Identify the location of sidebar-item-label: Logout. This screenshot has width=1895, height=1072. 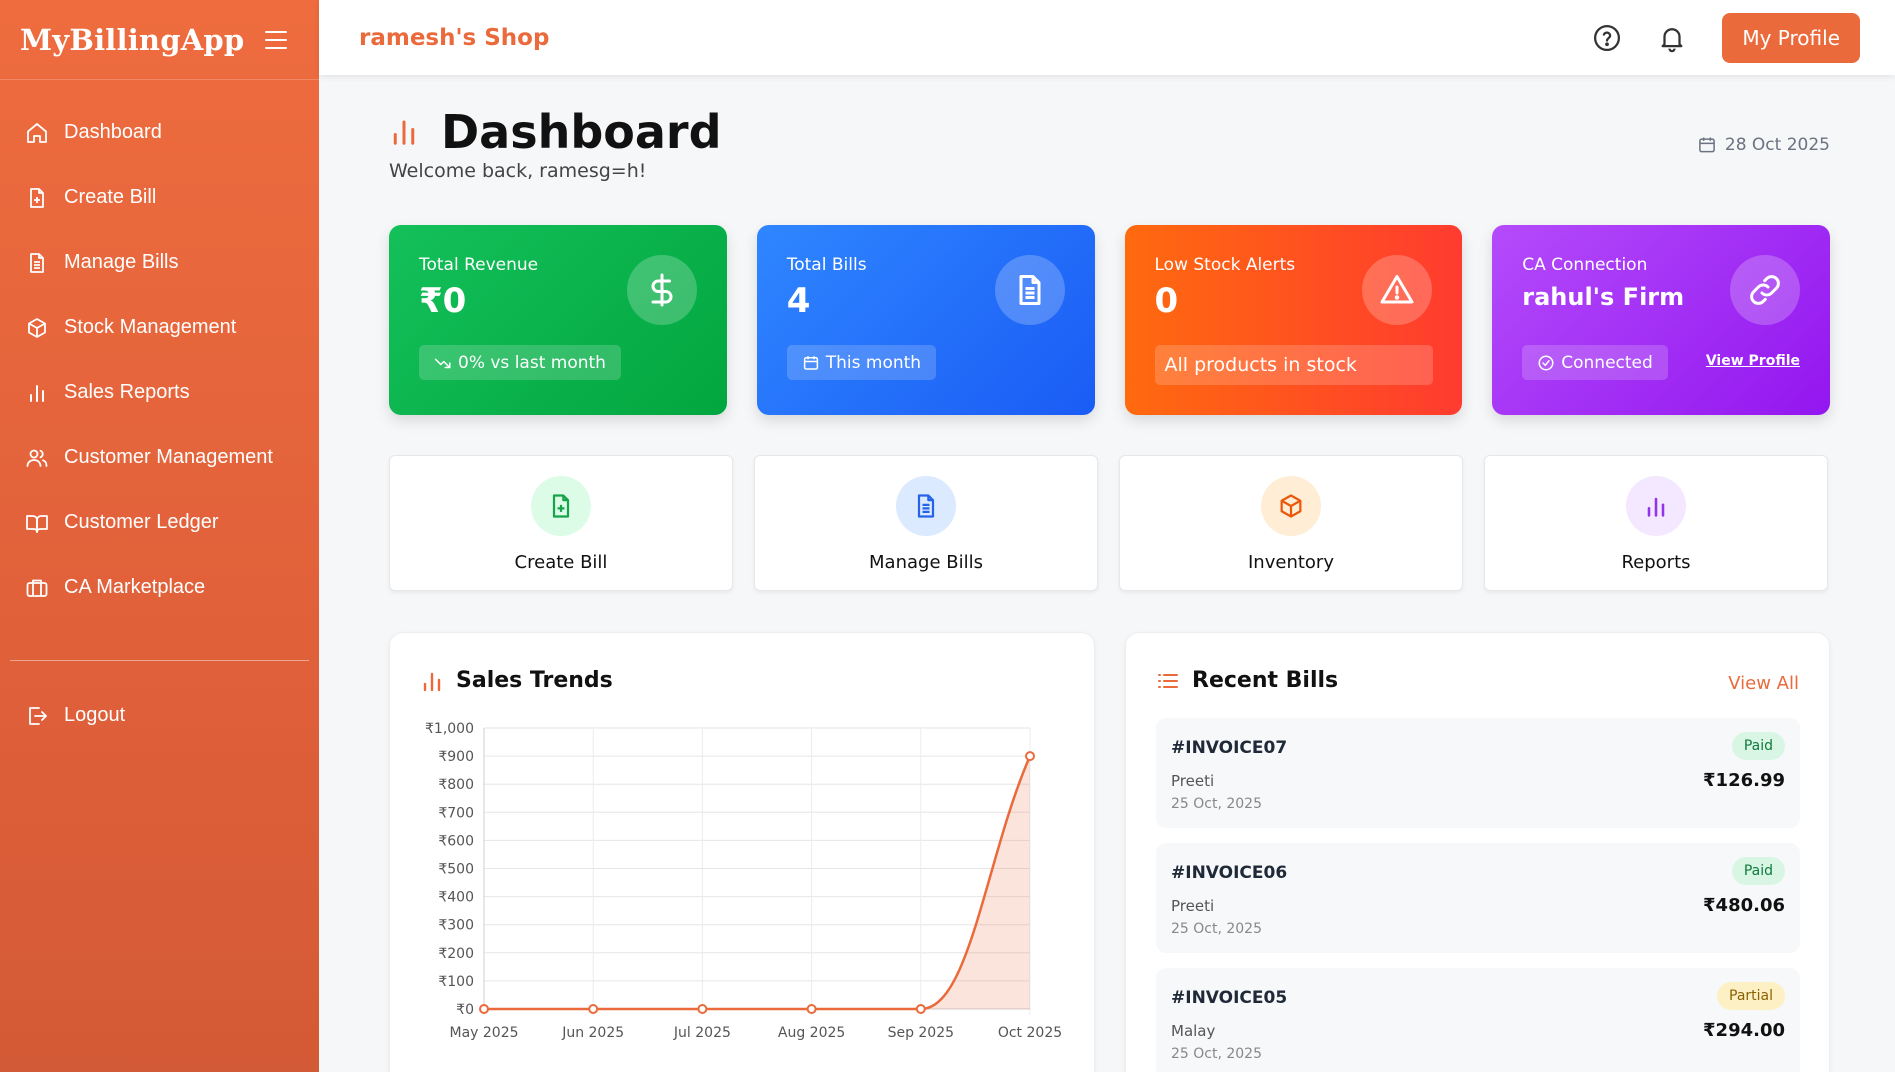
(95, 715).